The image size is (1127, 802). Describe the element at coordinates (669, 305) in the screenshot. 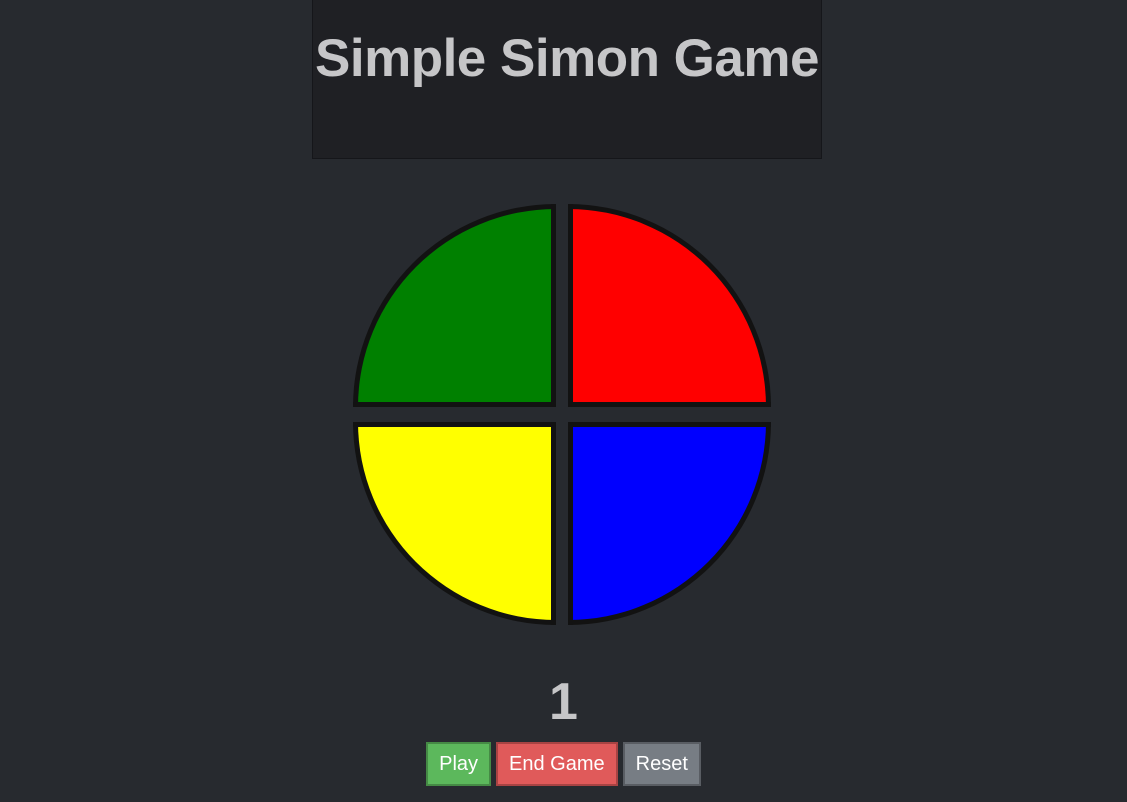

I see `red-pad` at that location.